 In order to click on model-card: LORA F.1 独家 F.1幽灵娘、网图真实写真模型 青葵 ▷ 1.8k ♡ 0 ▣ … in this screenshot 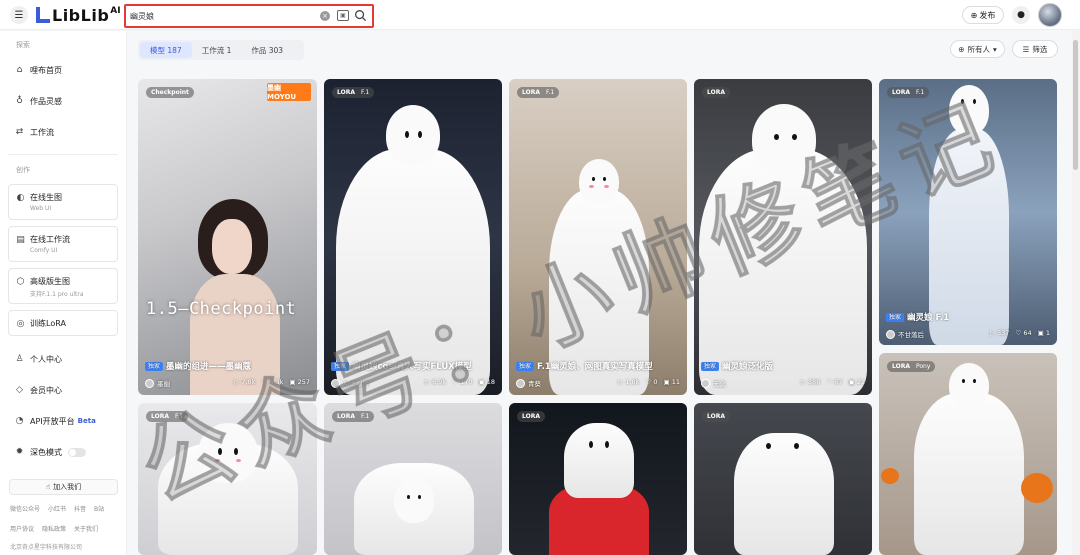, I will do `click(598, 237)`.